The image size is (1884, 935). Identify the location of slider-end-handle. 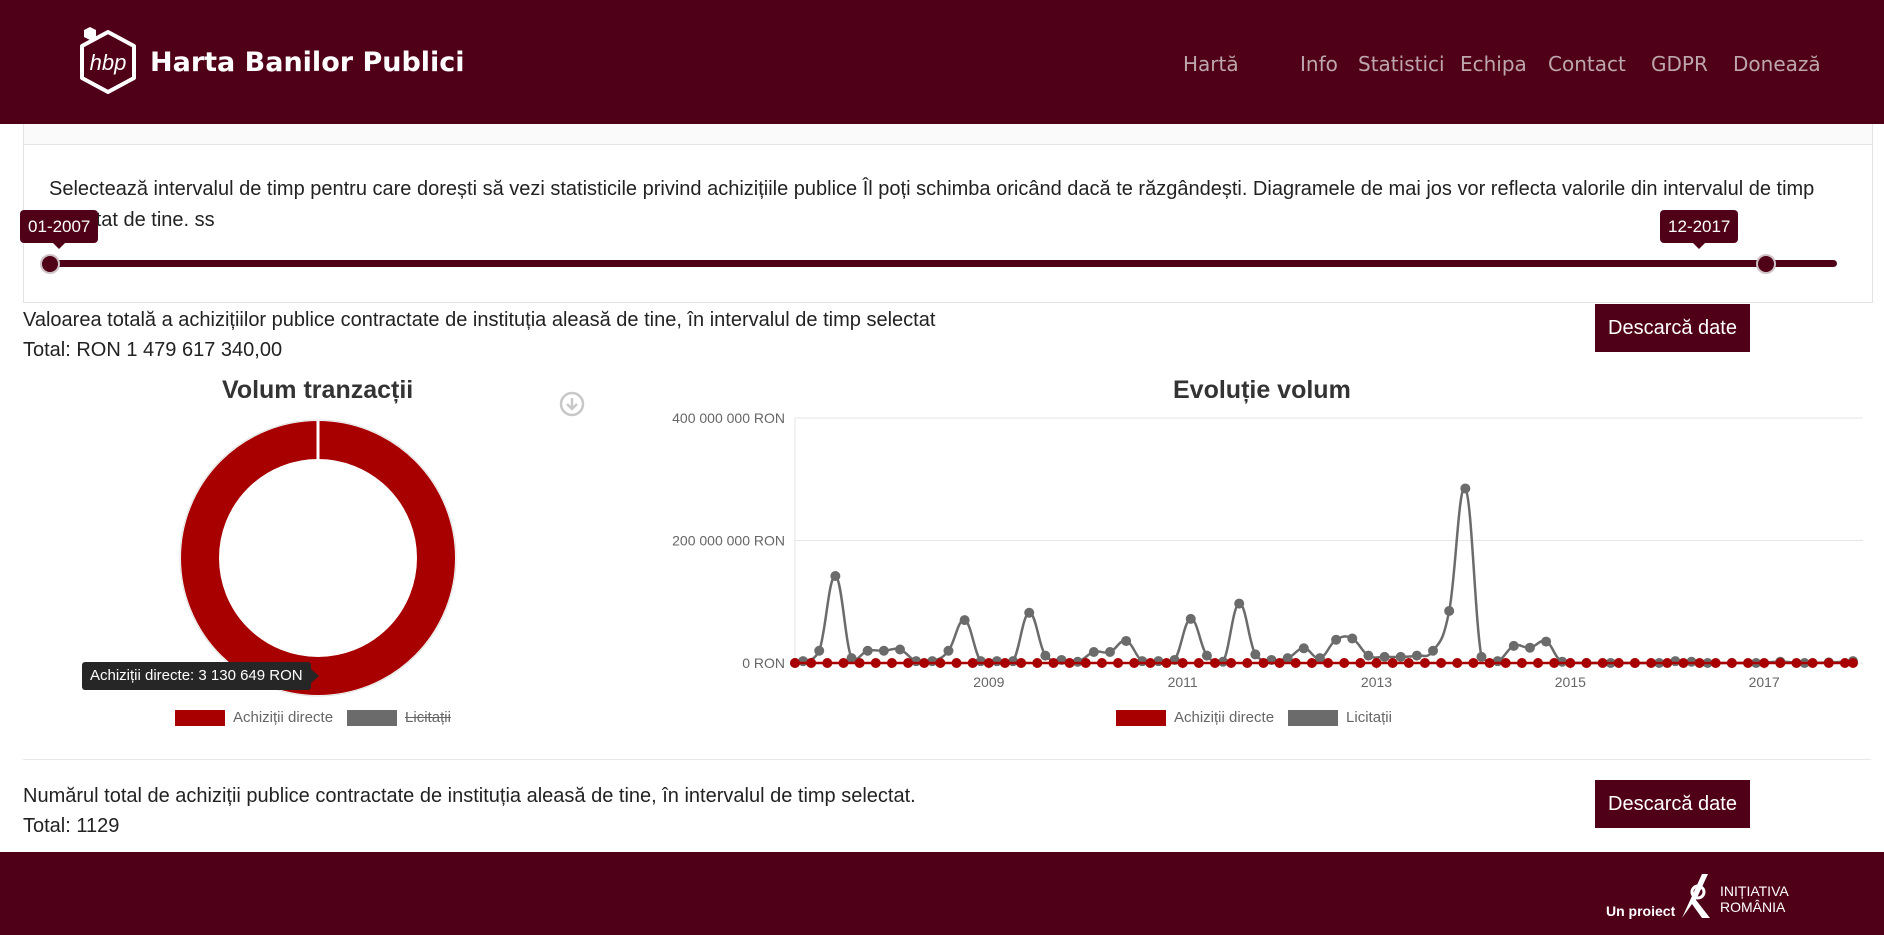
(1765, 264).